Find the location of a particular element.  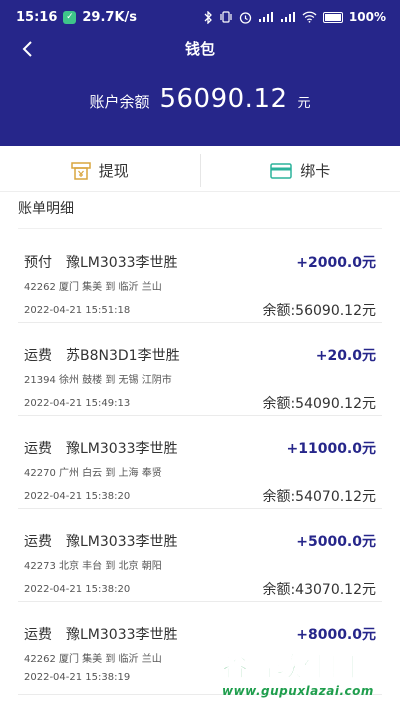

battery-icon is located at coordinates (332, 17).